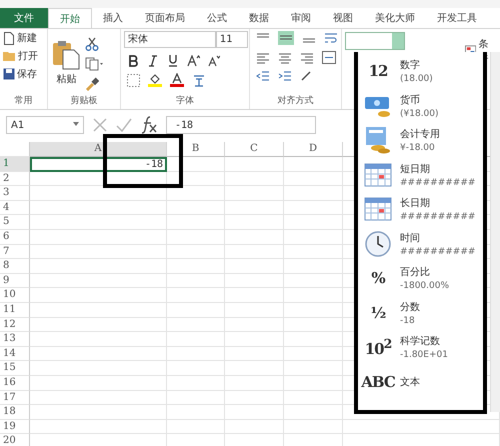 The width and height of the screenshot is (500, 446). What do you see at coordinates (457, 18) in the screenshot?
I see `ribbon-tab: 开发工具` at bounding box center [457, 18].